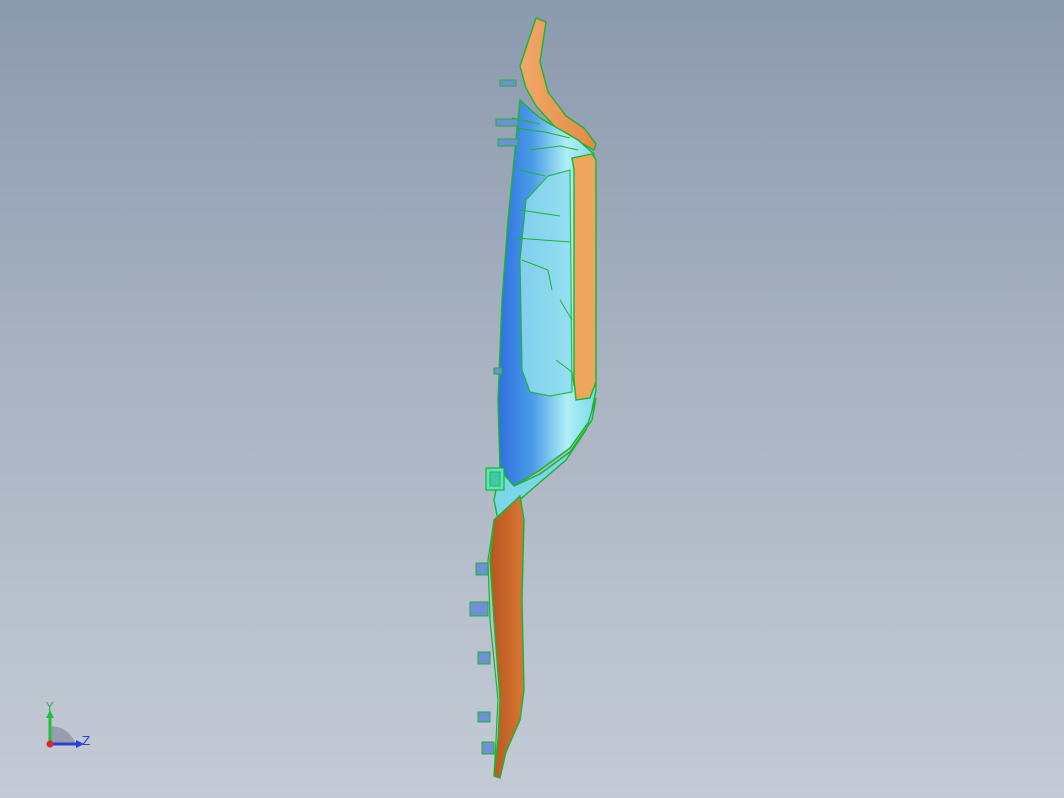  I want to click on triad-plane, so click(63, 735).